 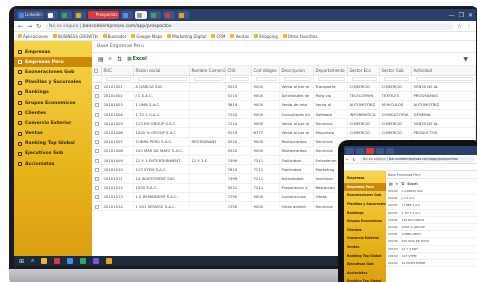 I want to click on app-icon, so click(x=109, y=261).